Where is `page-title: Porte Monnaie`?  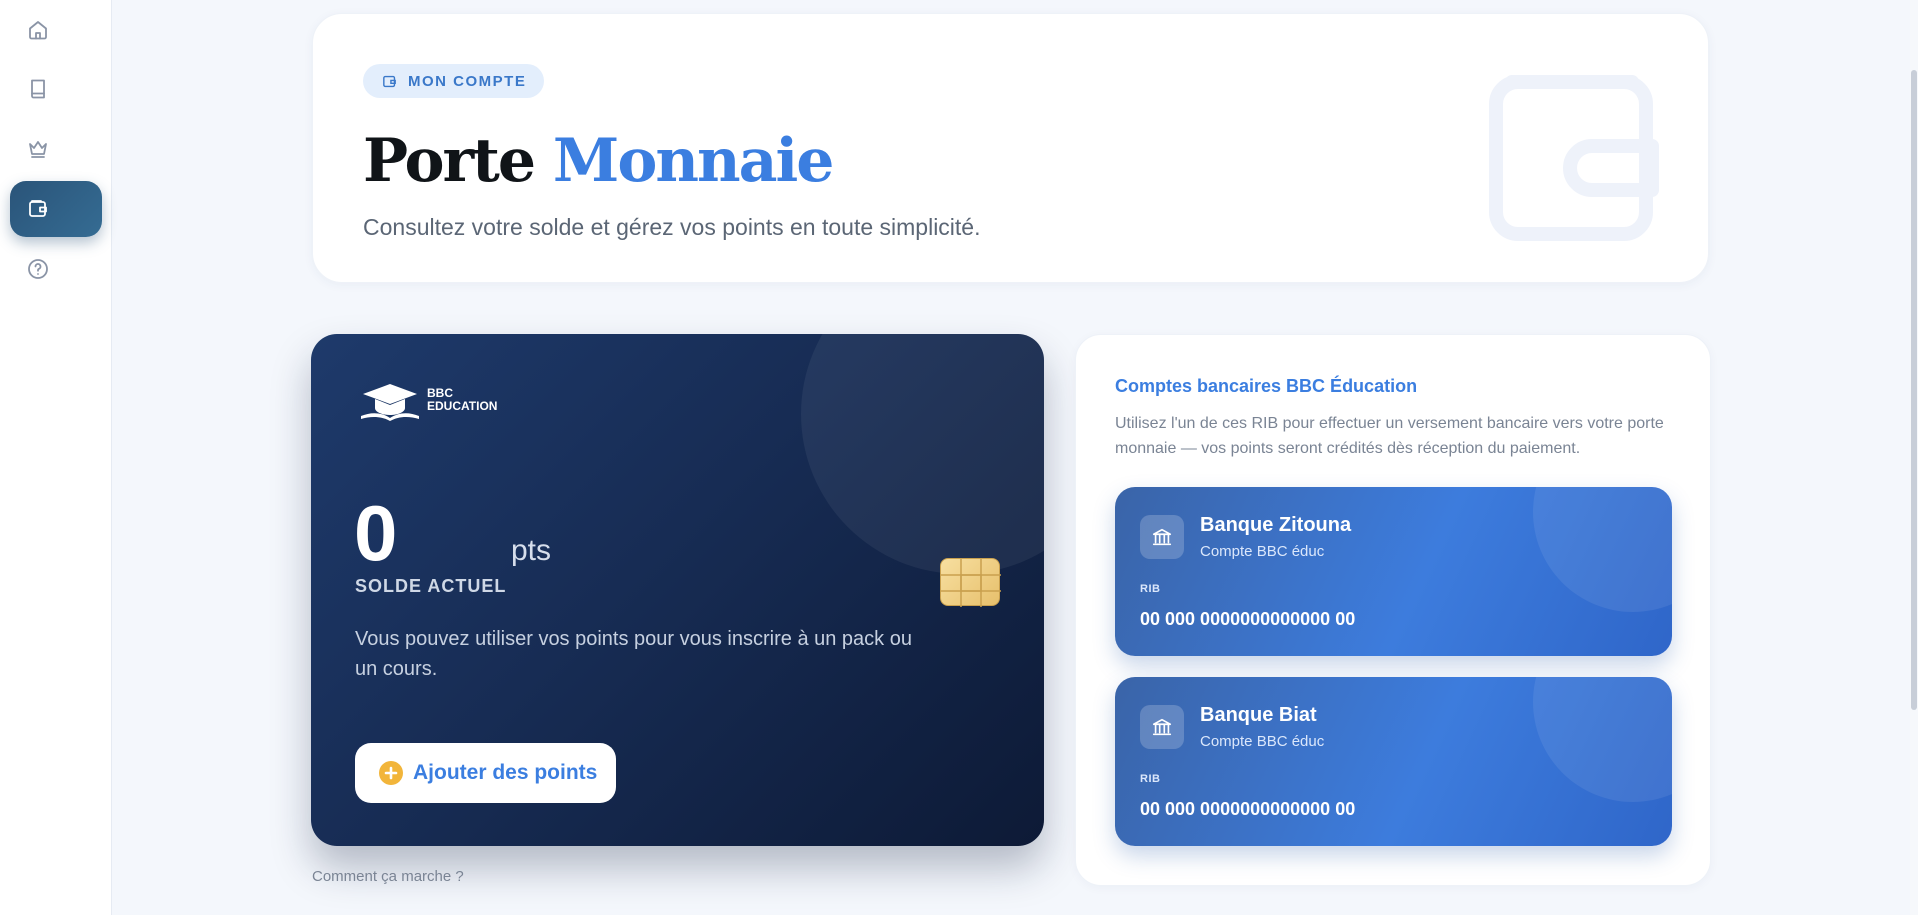 page-title: Porte Monnaie is located at coordinates (599, 161).